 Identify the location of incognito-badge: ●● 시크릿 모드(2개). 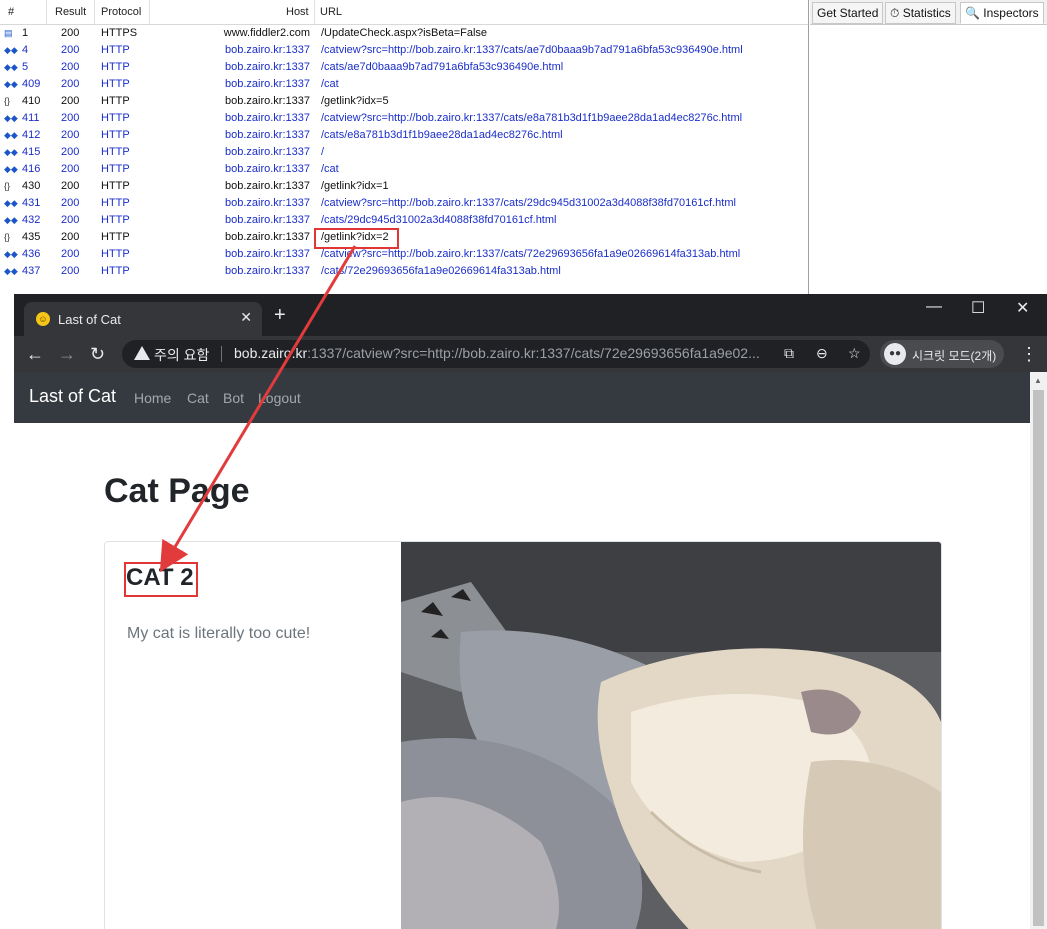
(942, 354).